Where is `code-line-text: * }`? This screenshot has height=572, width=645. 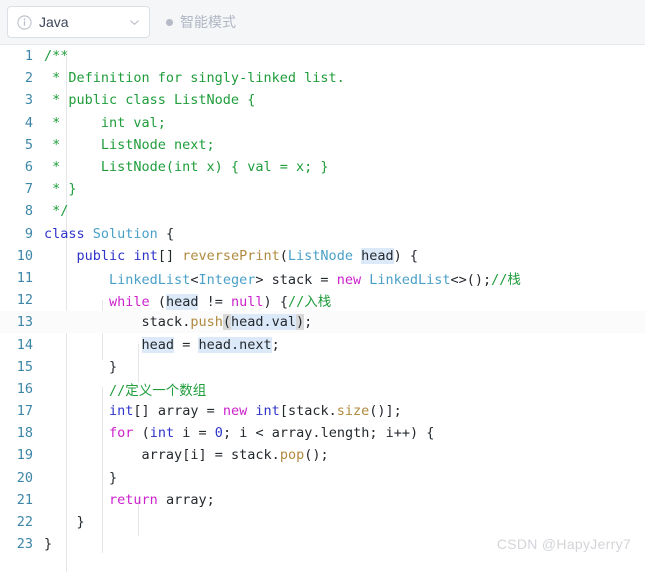
code-line-text: * } is located at coordinates (344, 189).